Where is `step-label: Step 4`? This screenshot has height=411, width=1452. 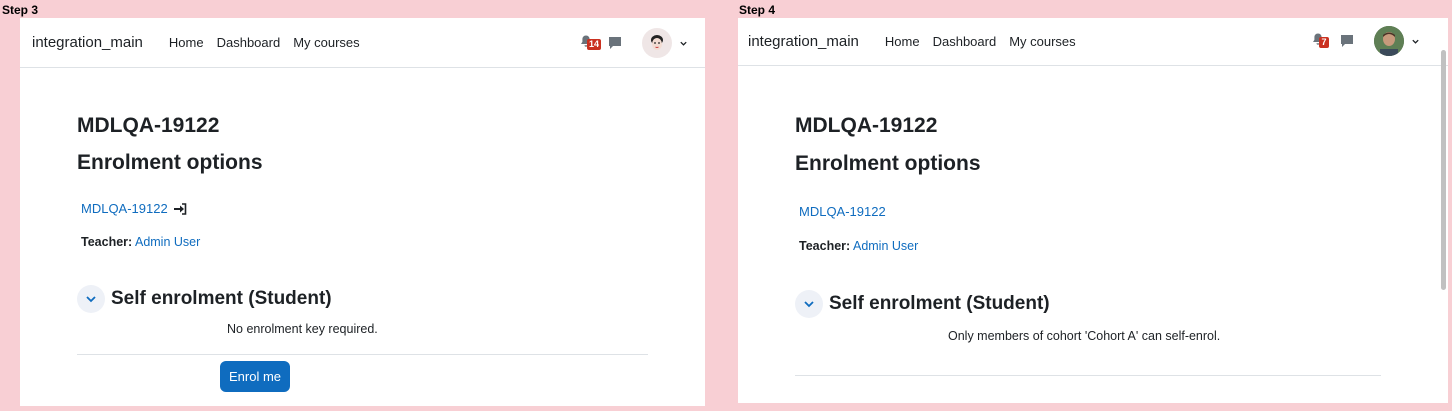 step-label: Step 4 is located at coordinates (757, 10).